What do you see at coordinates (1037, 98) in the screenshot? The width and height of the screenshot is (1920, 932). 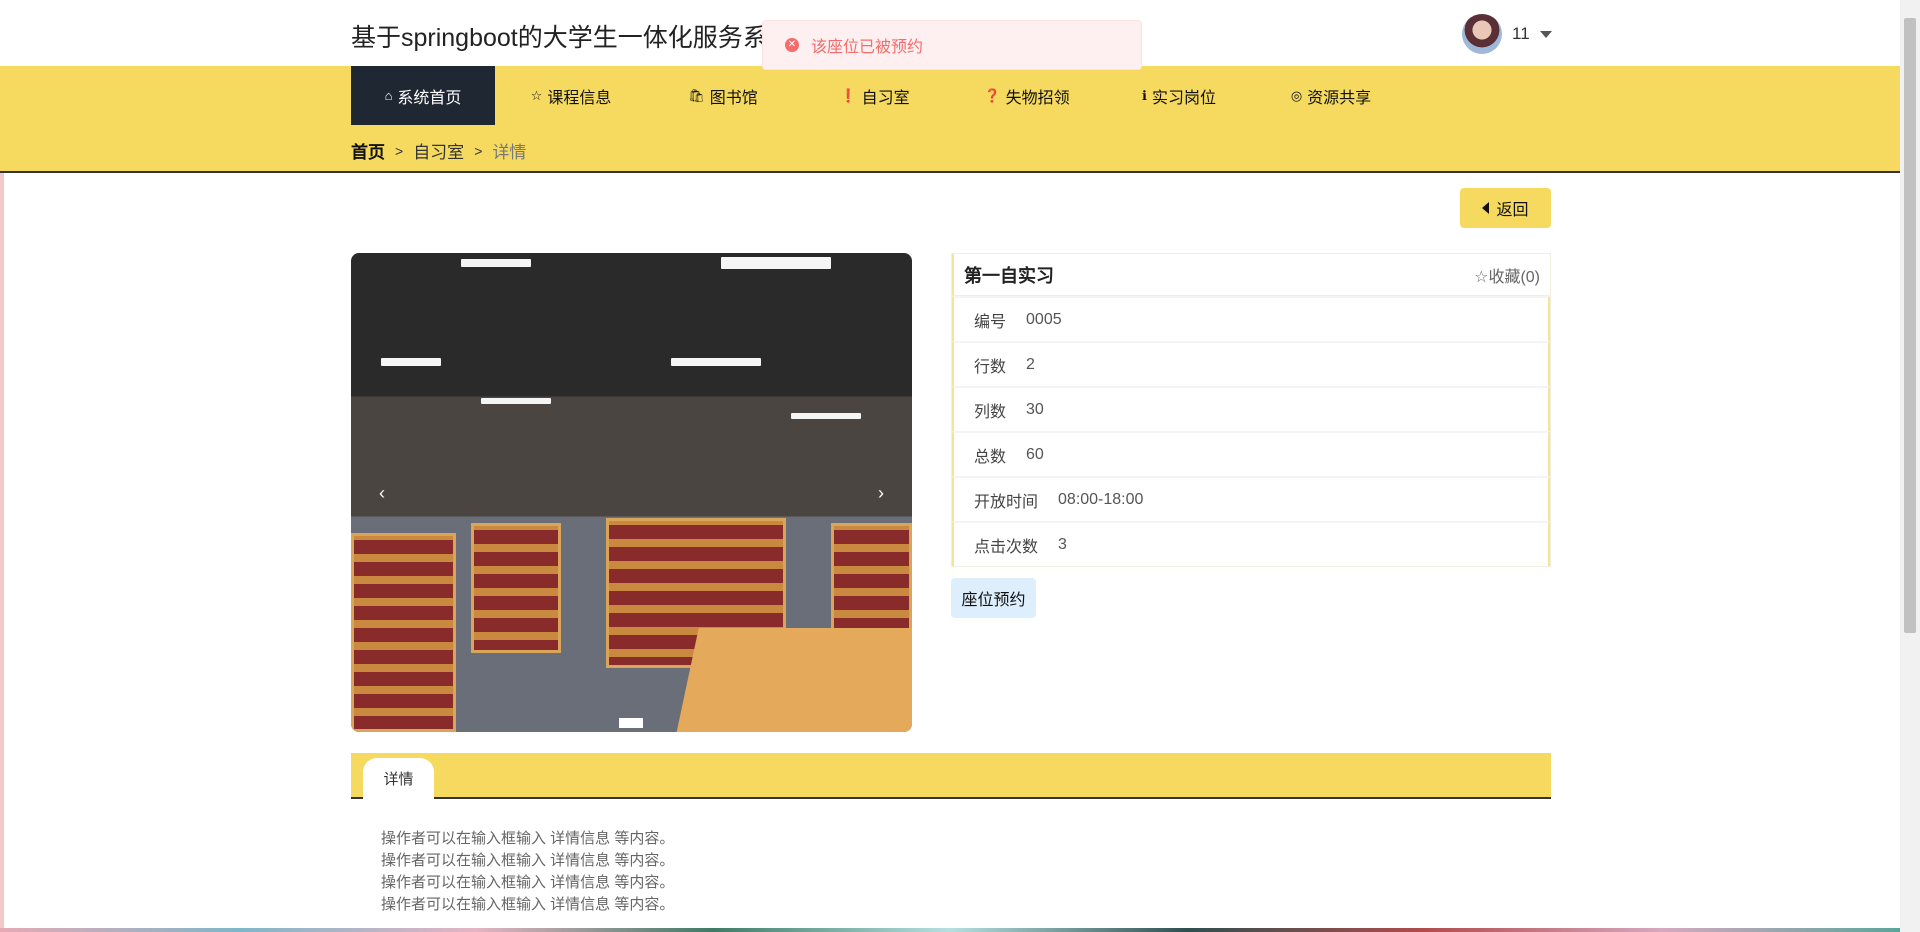 I see `nav-label: 失物招领` at bounding box center [1037, 98].